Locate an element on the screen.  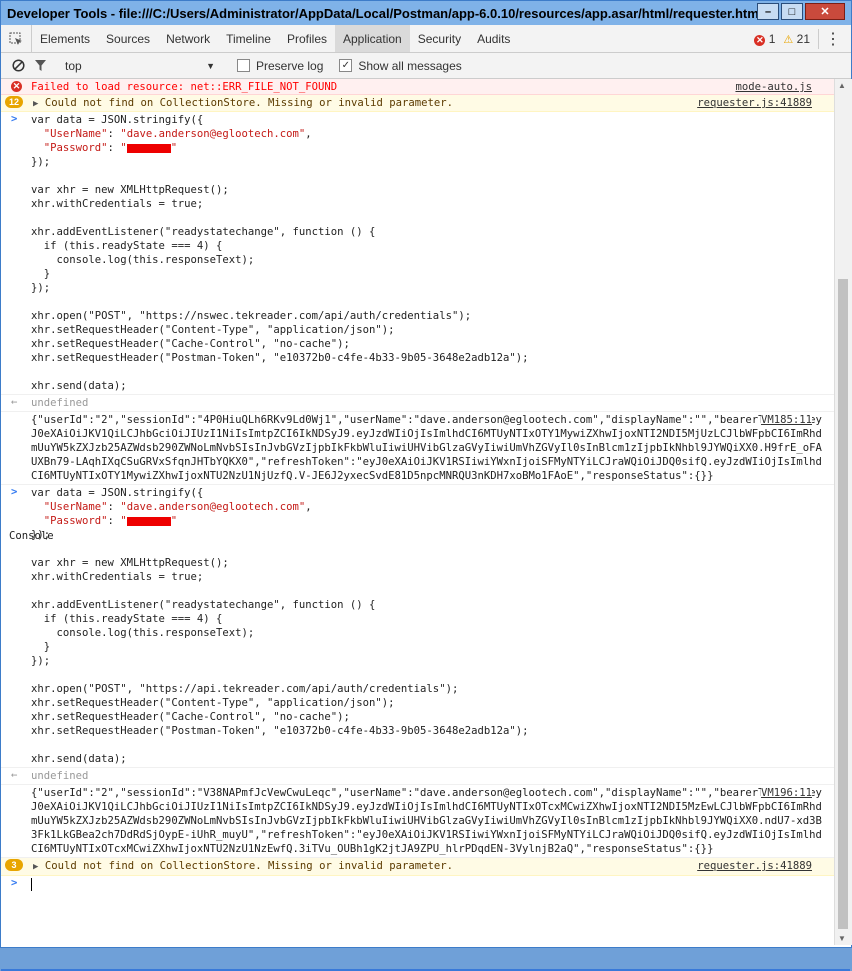
checkbox-unchecked-icon is located at coordinates (243, 65).